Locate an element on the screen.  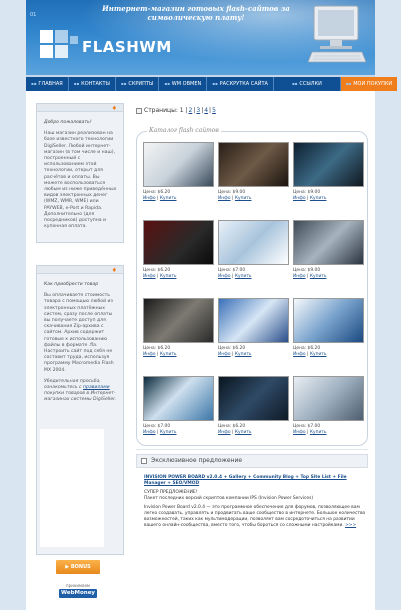
nav-item-my-purchases: МОИ ПОКУПКИ is located at coordinates (369, 84).